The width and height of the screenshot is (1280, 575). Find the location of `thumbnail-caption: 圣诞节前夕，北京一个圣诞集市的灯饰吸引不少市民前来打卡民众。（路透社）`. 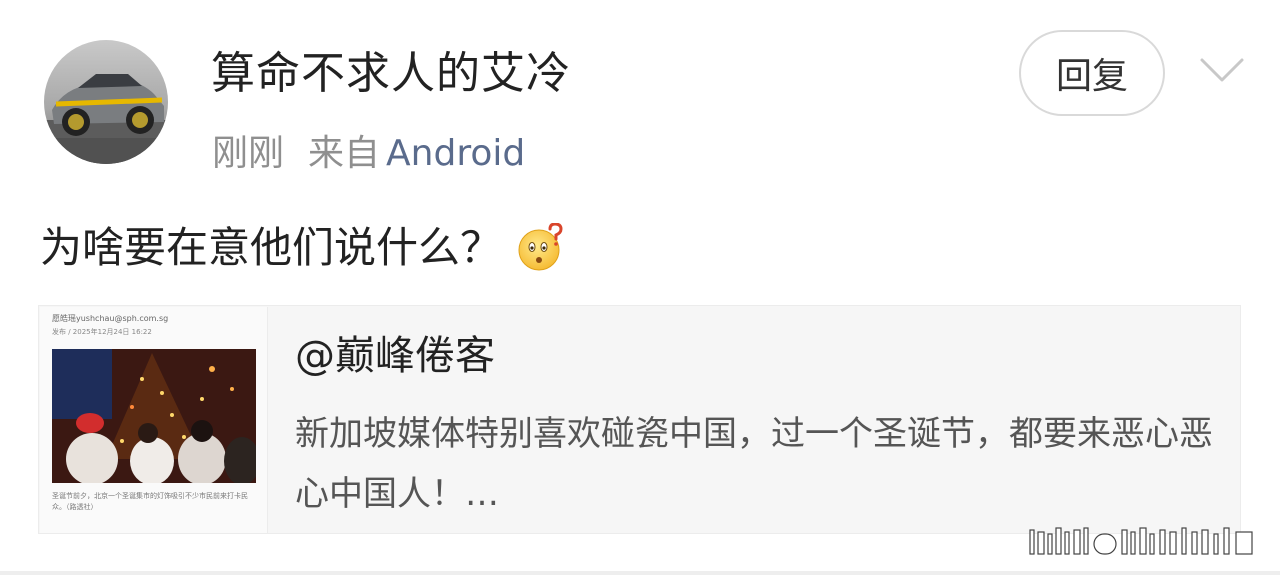

thumbnail-caption: 圣诞节前夕，北京一个圣诞集市的灯饰吸引不少市民前来打卡民众。（路透社） is located at coordinates (150, 501).